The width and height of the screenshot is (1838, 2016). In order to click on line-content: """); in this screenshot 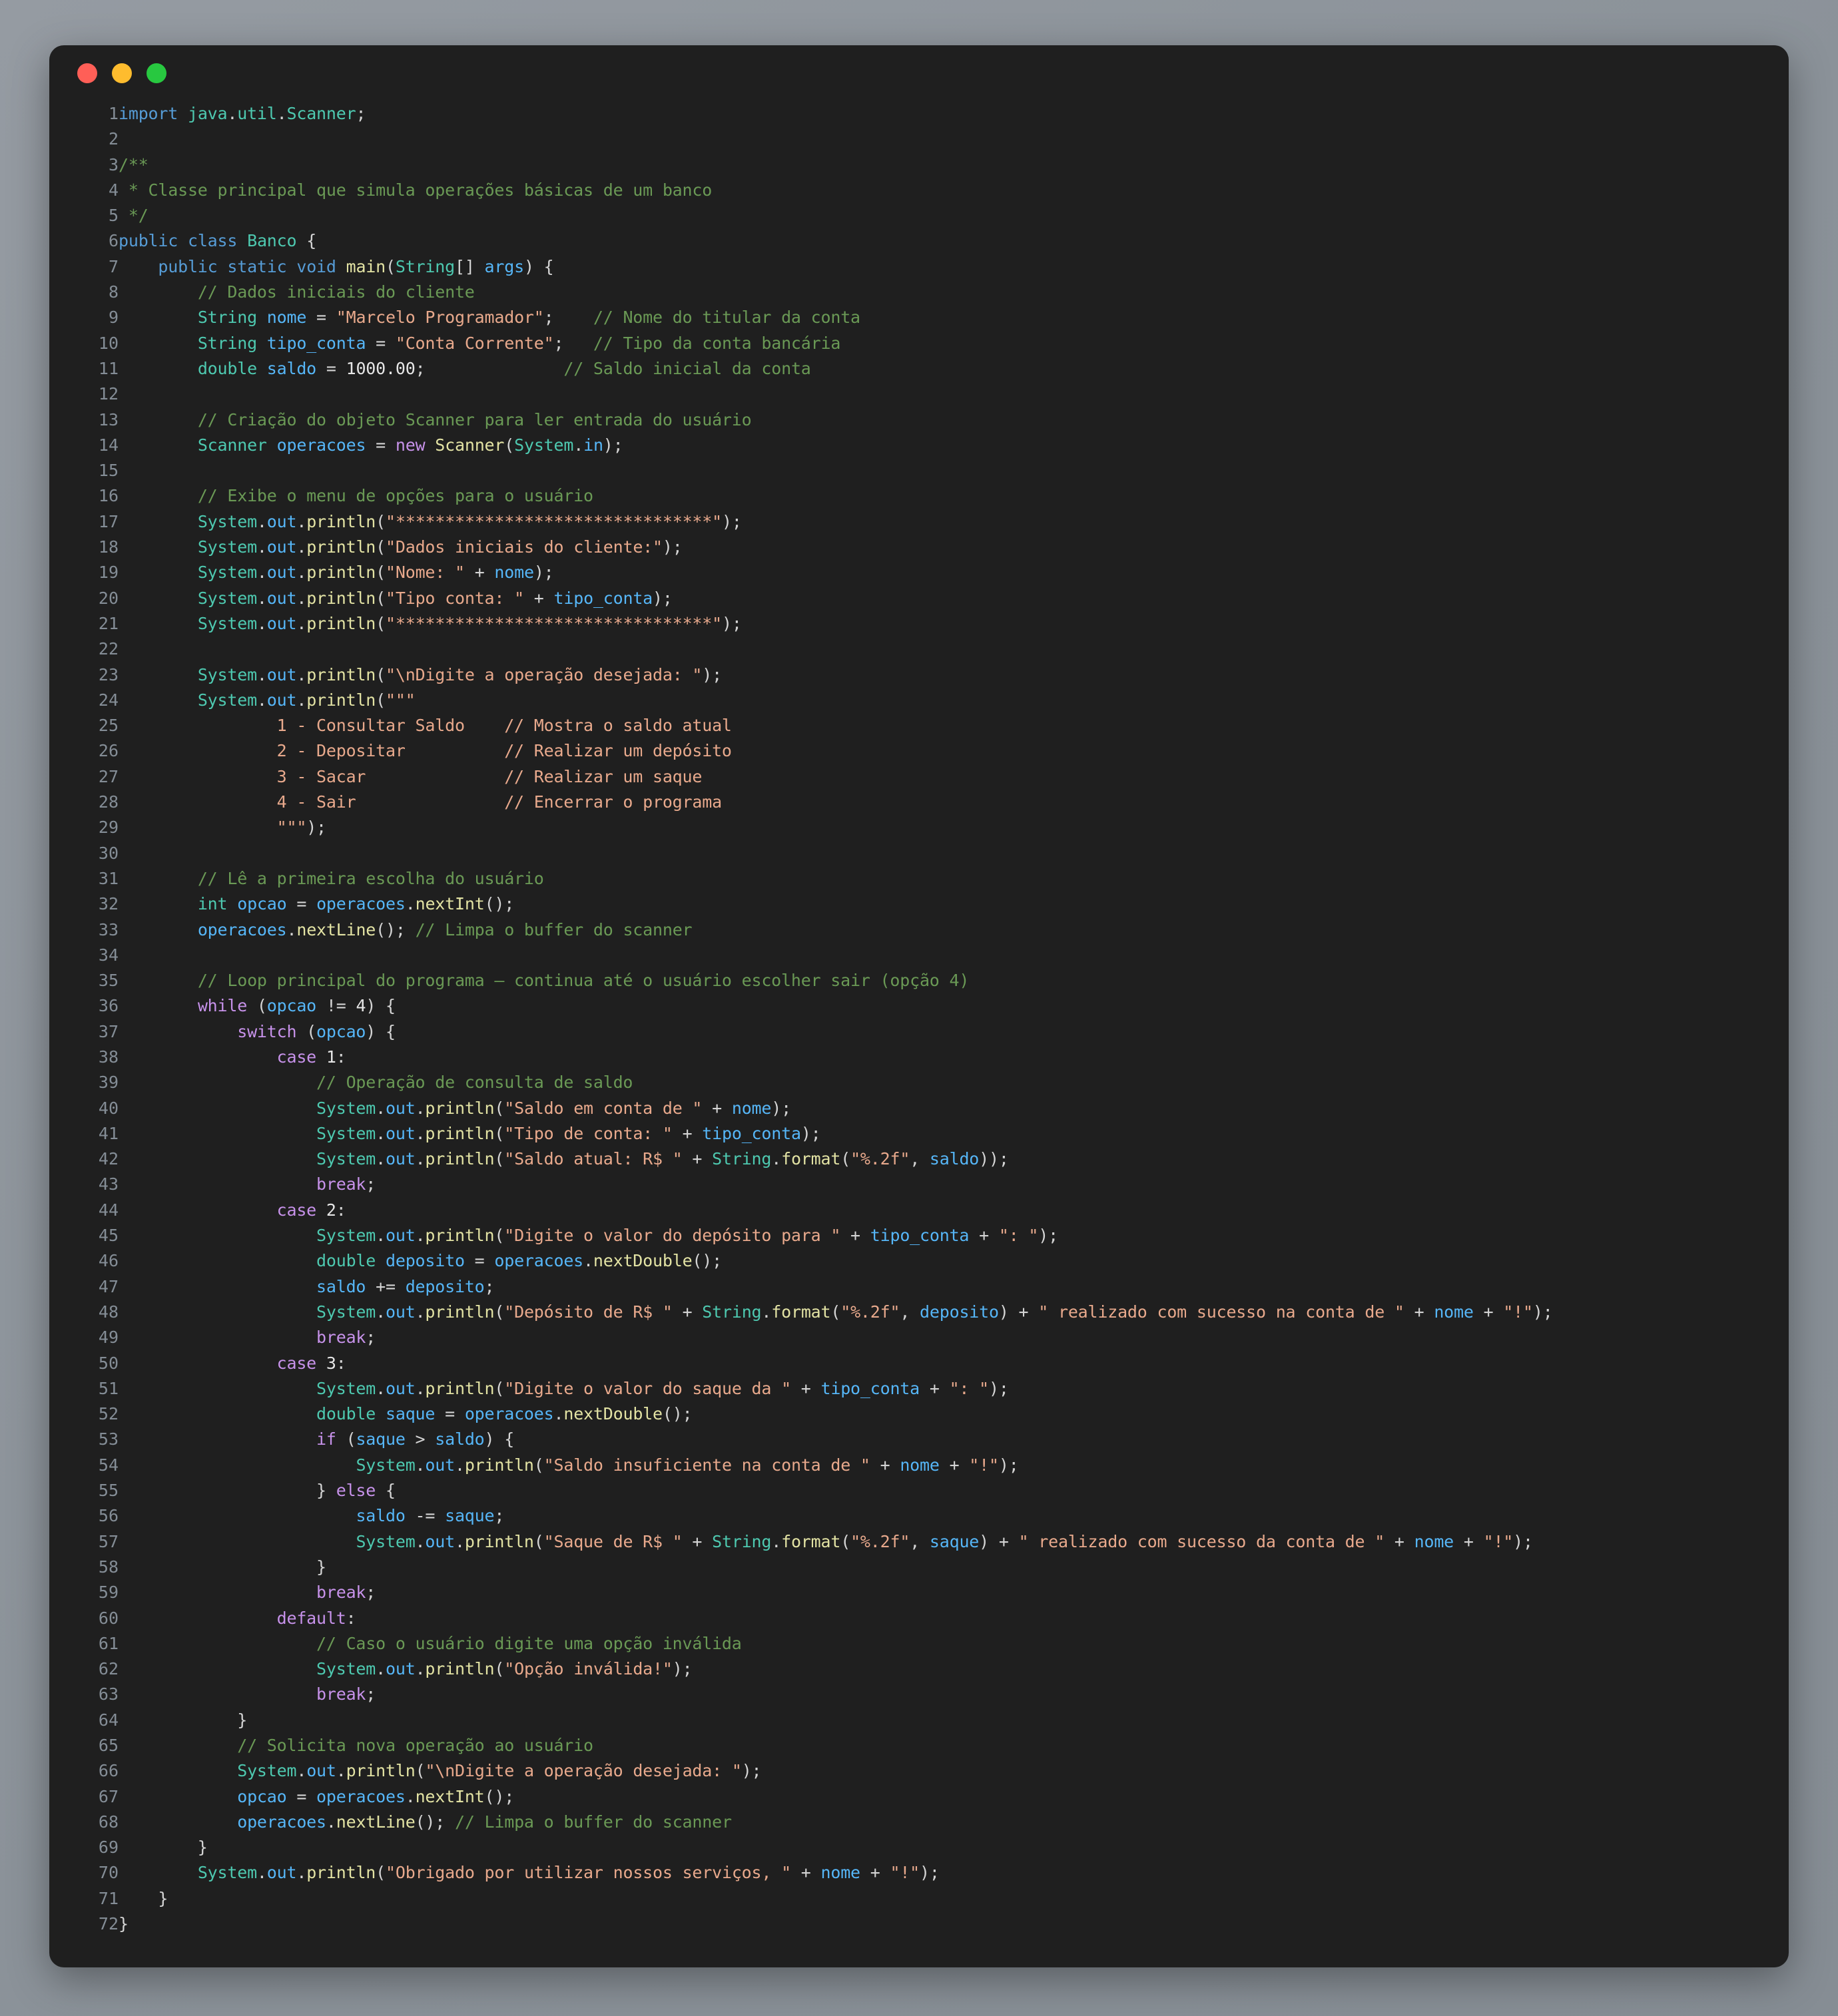, I will do `click(940, 827)`.